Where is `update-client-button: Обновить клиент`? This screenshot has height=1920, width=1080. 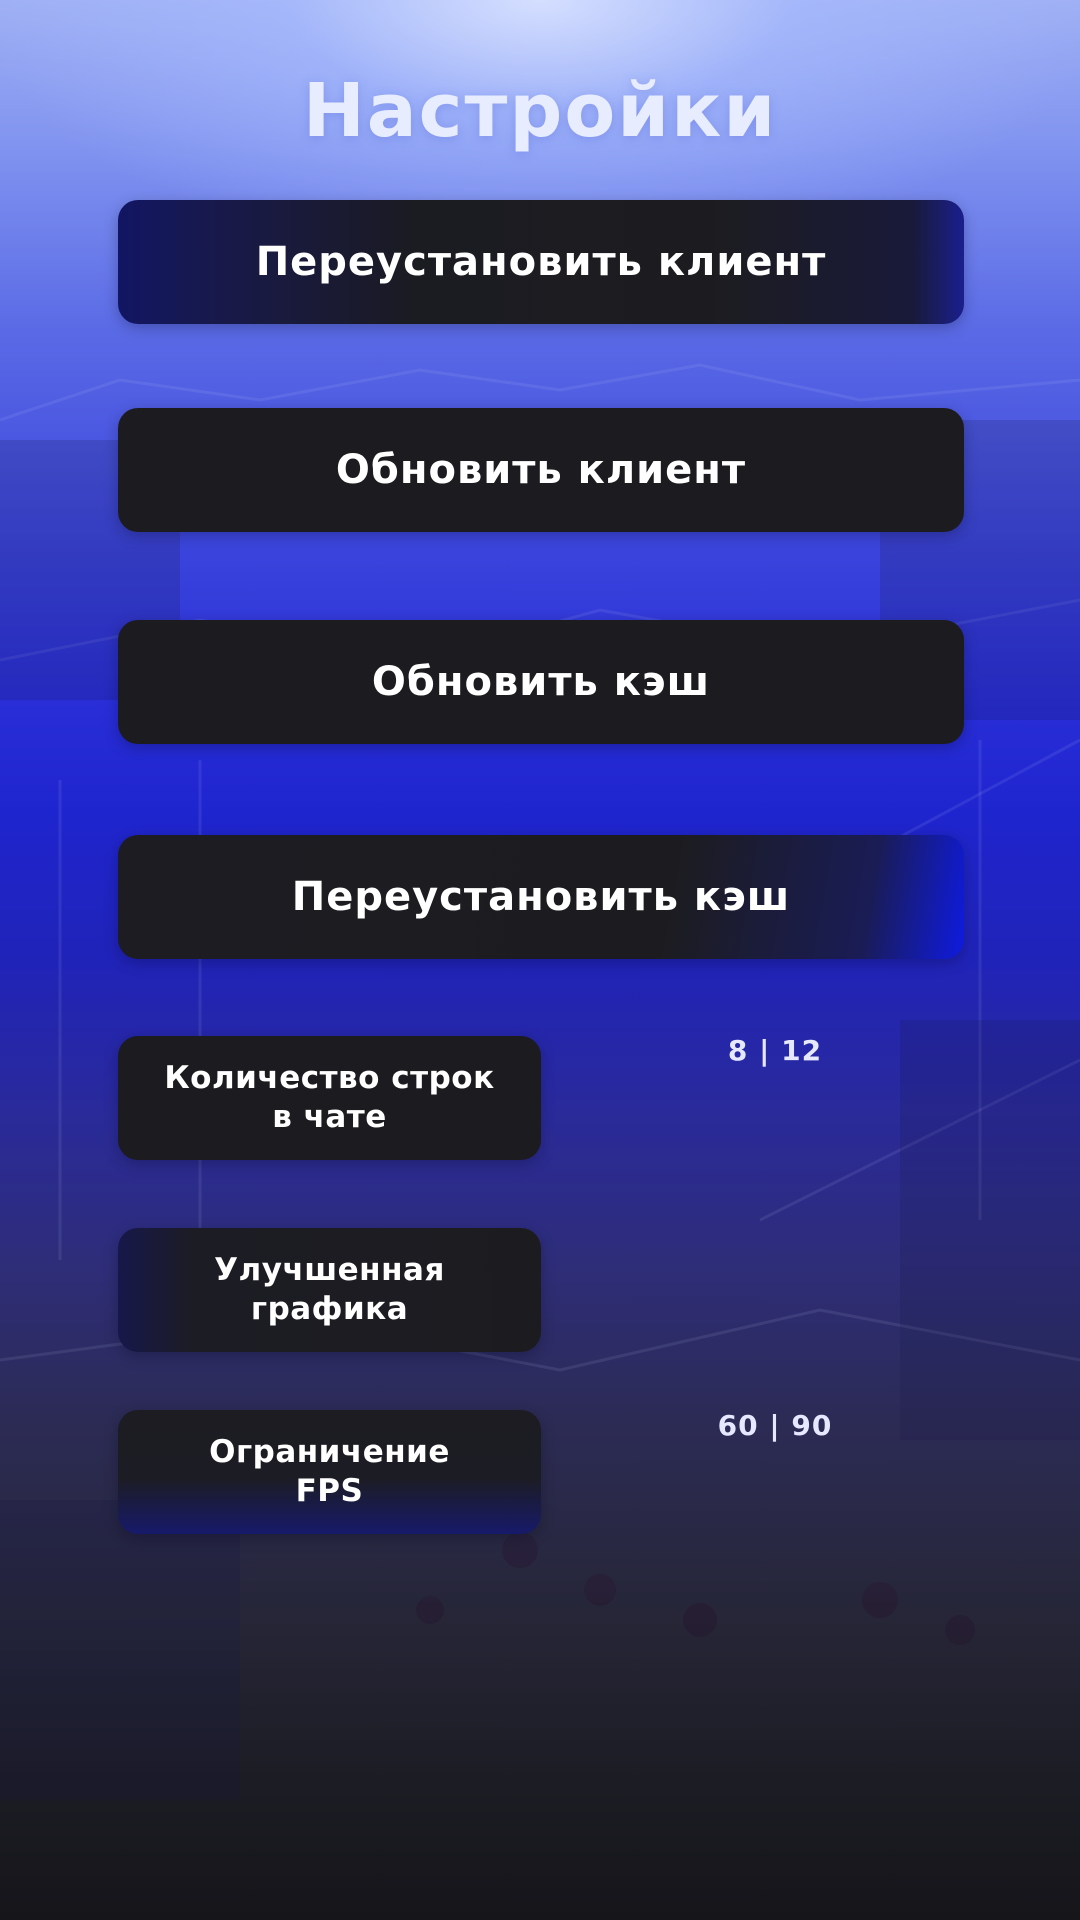 update-client-button: Обновить клиент is located at coordinates (541, 470).